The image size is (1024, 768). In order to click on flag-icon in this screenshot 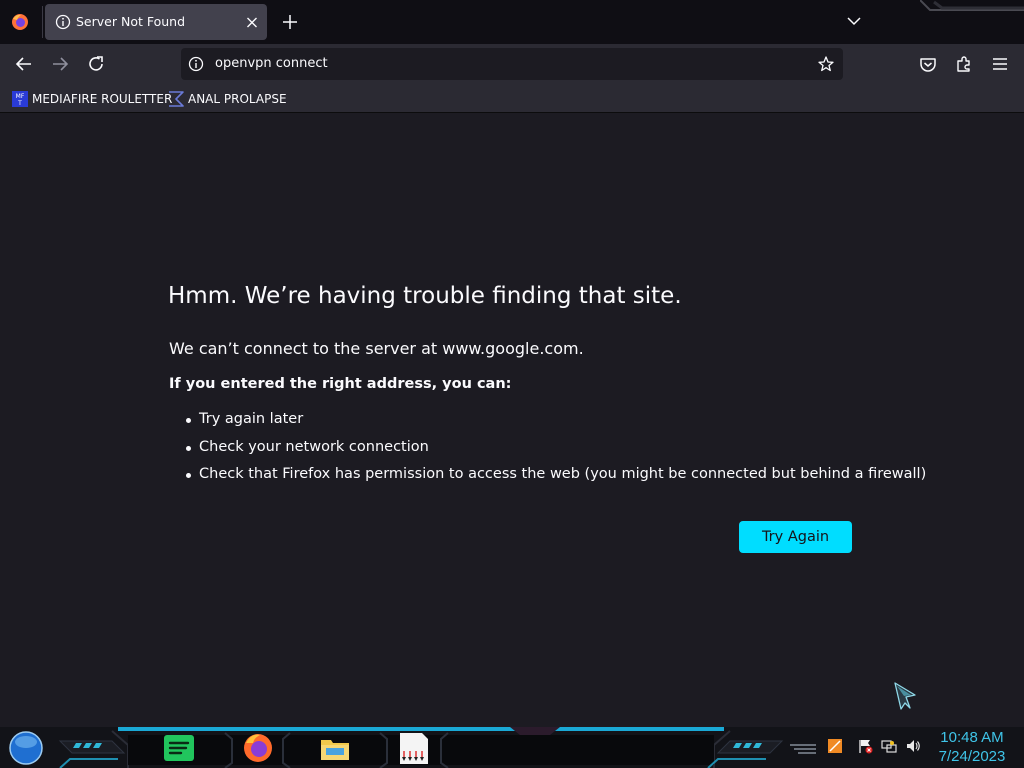, I will do `click(865, 746)`.